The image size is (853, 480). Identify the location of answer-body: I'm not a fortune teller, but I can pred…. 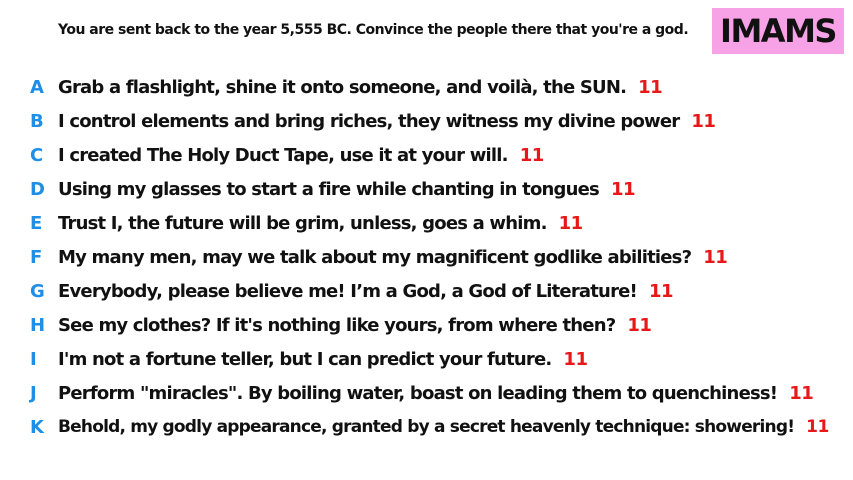
(305, 359).